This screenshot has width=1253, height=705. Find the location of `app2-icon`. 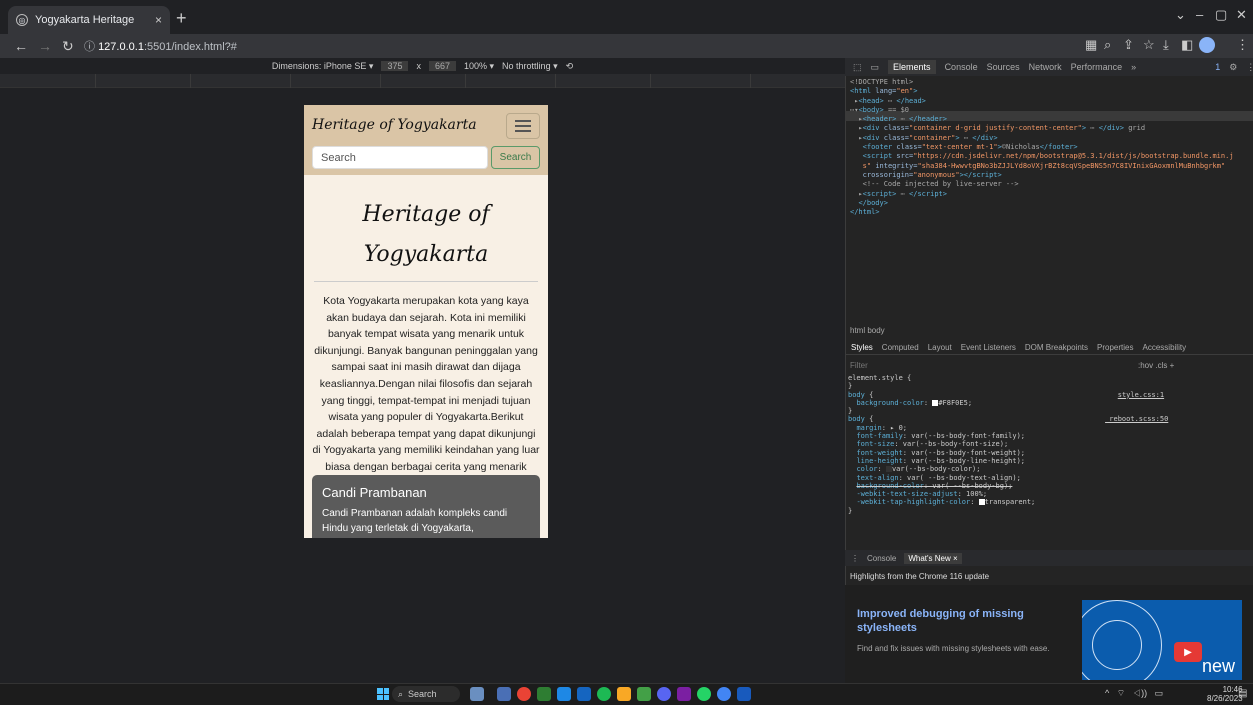

app2-icon is located at coordinates (684, 694).